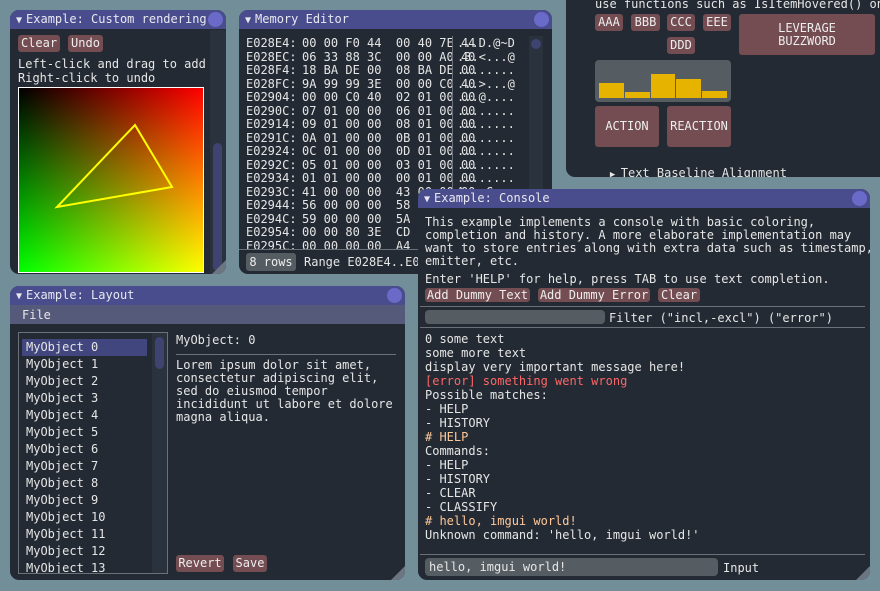  What do you see at coordinates (84, 347) in the screenshot?
I see `list-item: MyObject 0` at bounding box center [84, 347].